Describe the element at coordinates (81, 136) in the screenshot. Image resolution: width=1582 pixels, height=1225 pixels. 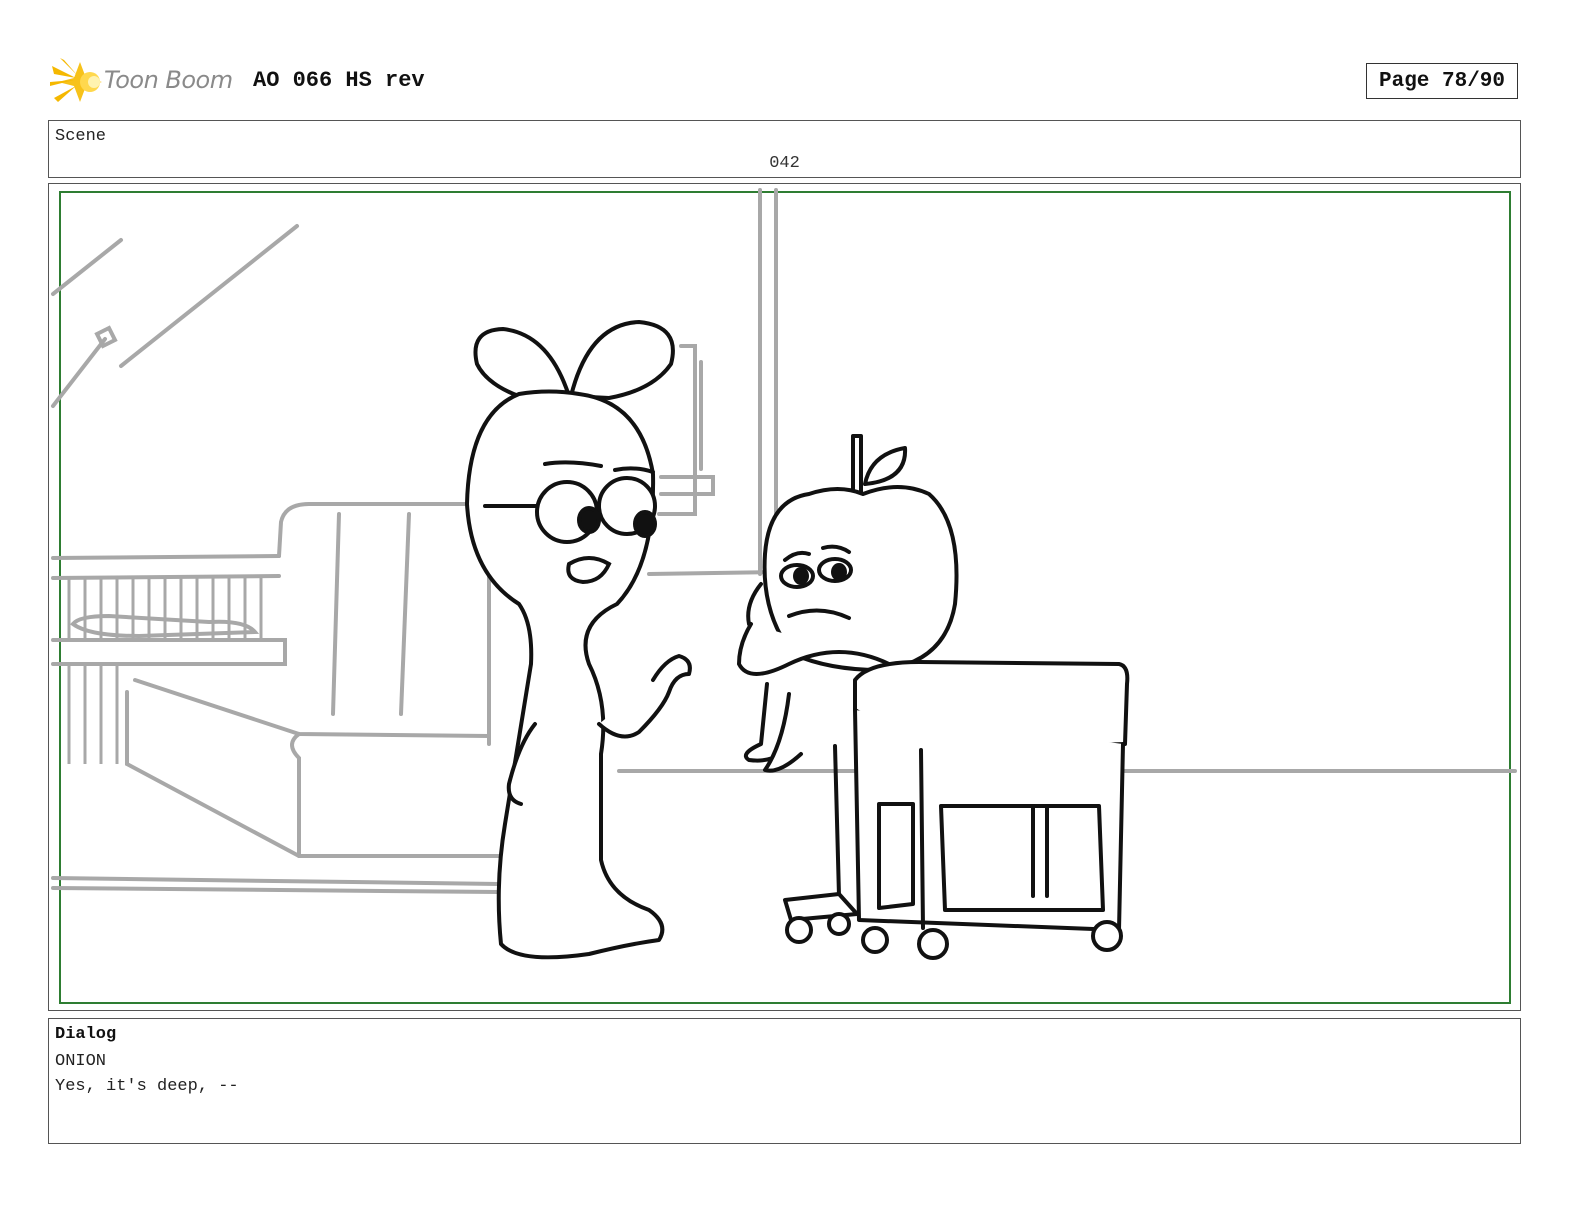
I see `scene-label: Scene` at that location.